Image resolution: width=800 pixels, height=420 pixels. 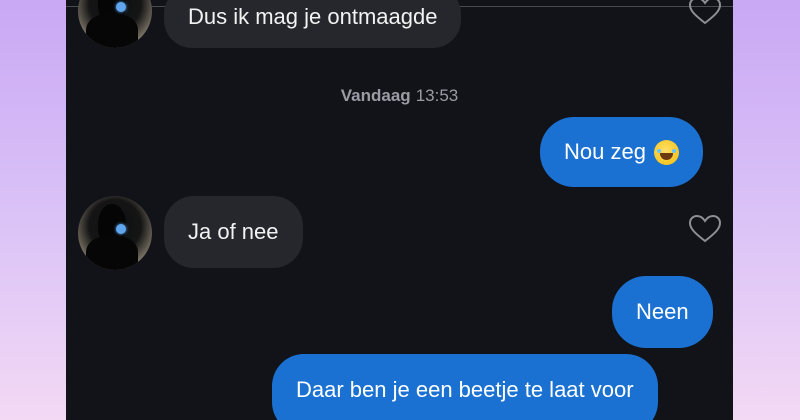 What do you see at coordinates (666, 152) in the screenshot?
I see `tears-of-joy-emoji-icon` at bounding box center [666, 152].